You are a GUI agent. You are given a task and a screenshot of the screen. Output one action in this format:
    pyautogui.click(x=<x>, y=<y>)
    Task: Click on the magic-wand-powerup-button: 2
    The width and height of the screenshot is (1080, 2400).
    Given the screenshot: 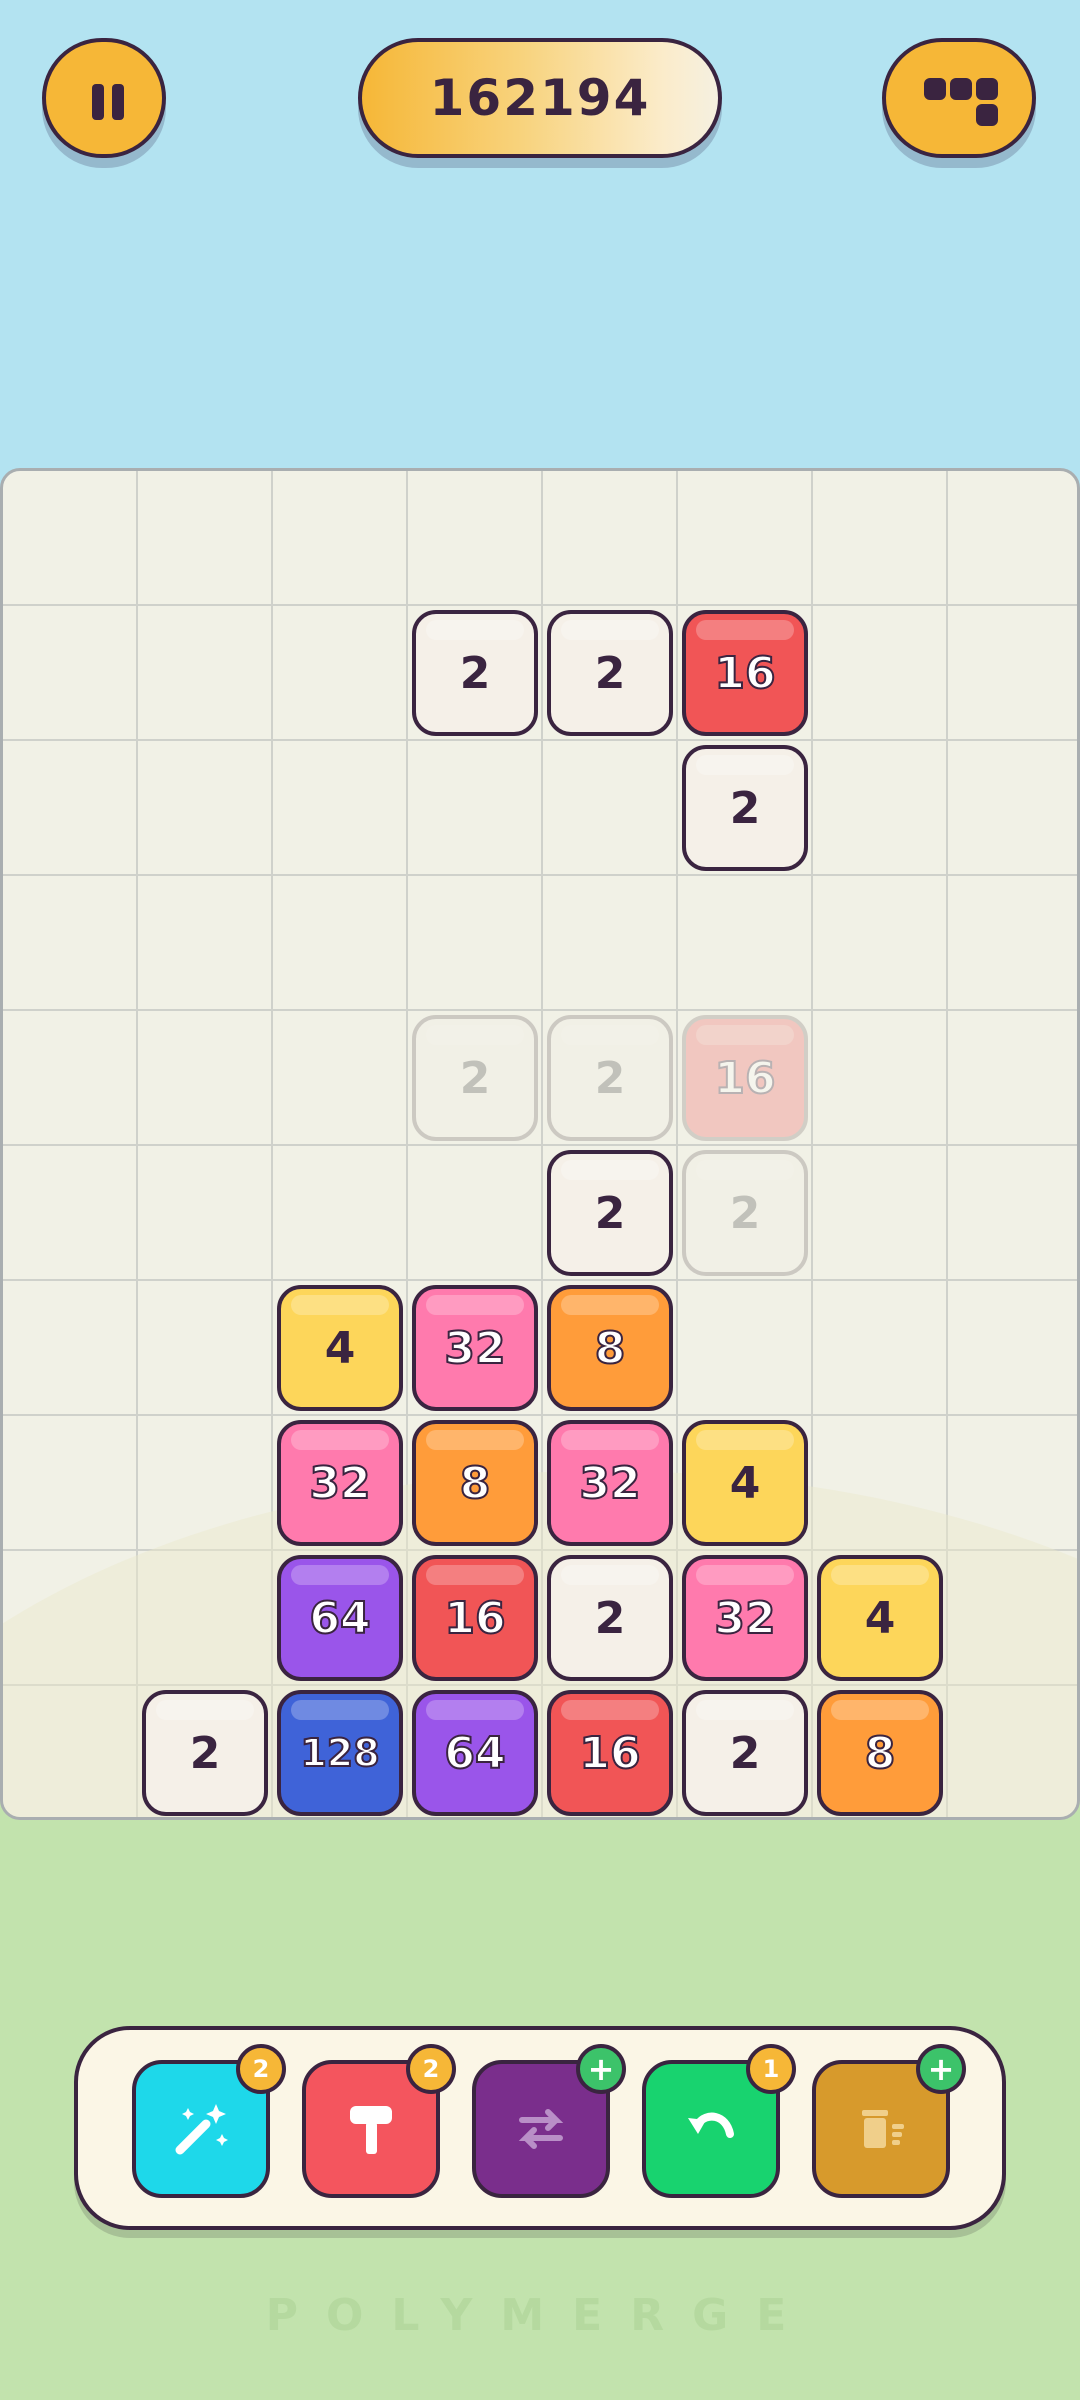 What is the action you would take?
    pyautogui.click(x=209, y=2121)
    